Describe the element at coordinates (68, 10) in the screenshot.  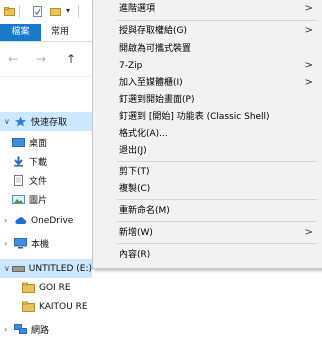
I see `customize-toolbar-icon: ▾` at that location.